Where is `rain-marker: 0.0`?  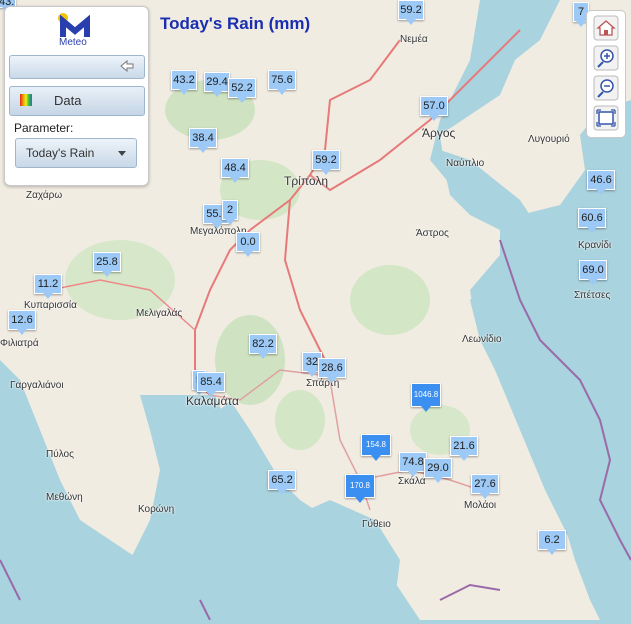 rain-marker: 0.0 is located at coordinates (248, 244).